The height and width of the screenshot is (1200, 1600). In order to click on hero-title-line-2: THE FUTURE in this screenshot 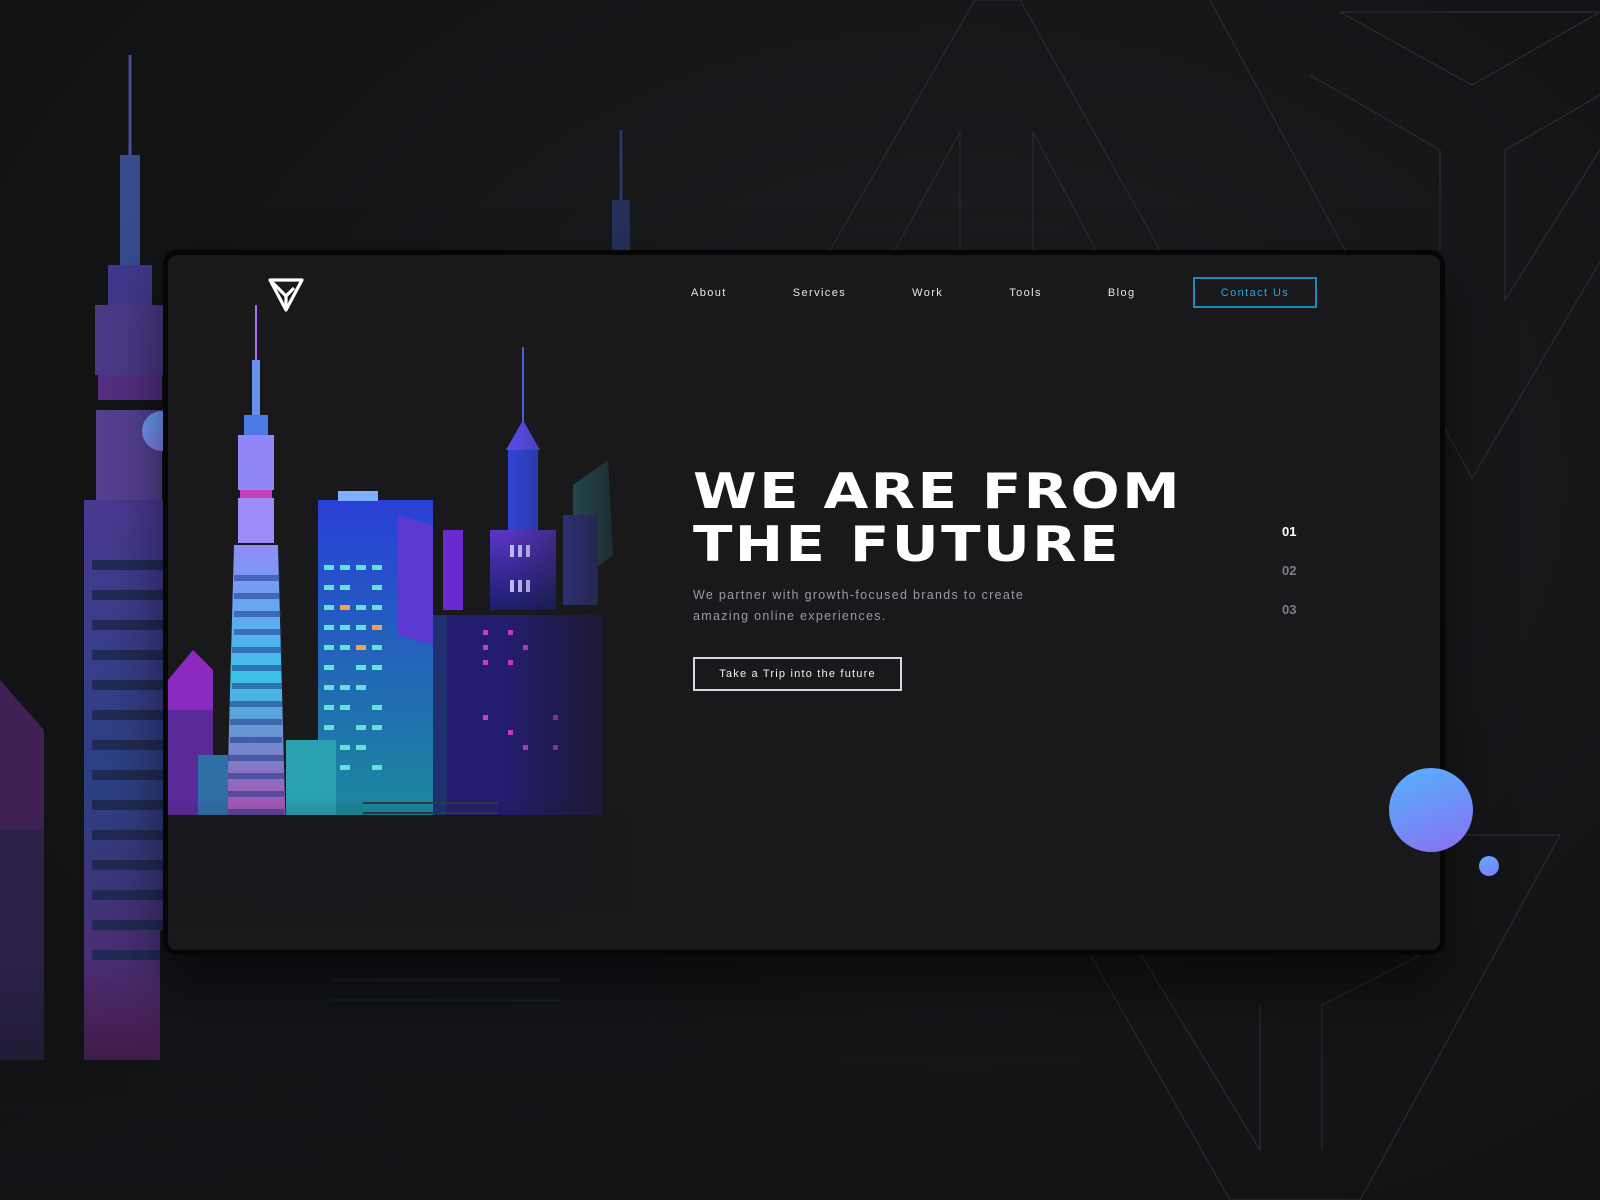, I will do `click(907, 544)`.